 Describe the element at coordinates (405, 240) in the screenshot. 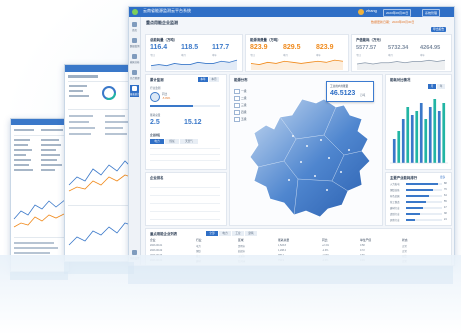

I see `table-header-cell: 状态` at that location.